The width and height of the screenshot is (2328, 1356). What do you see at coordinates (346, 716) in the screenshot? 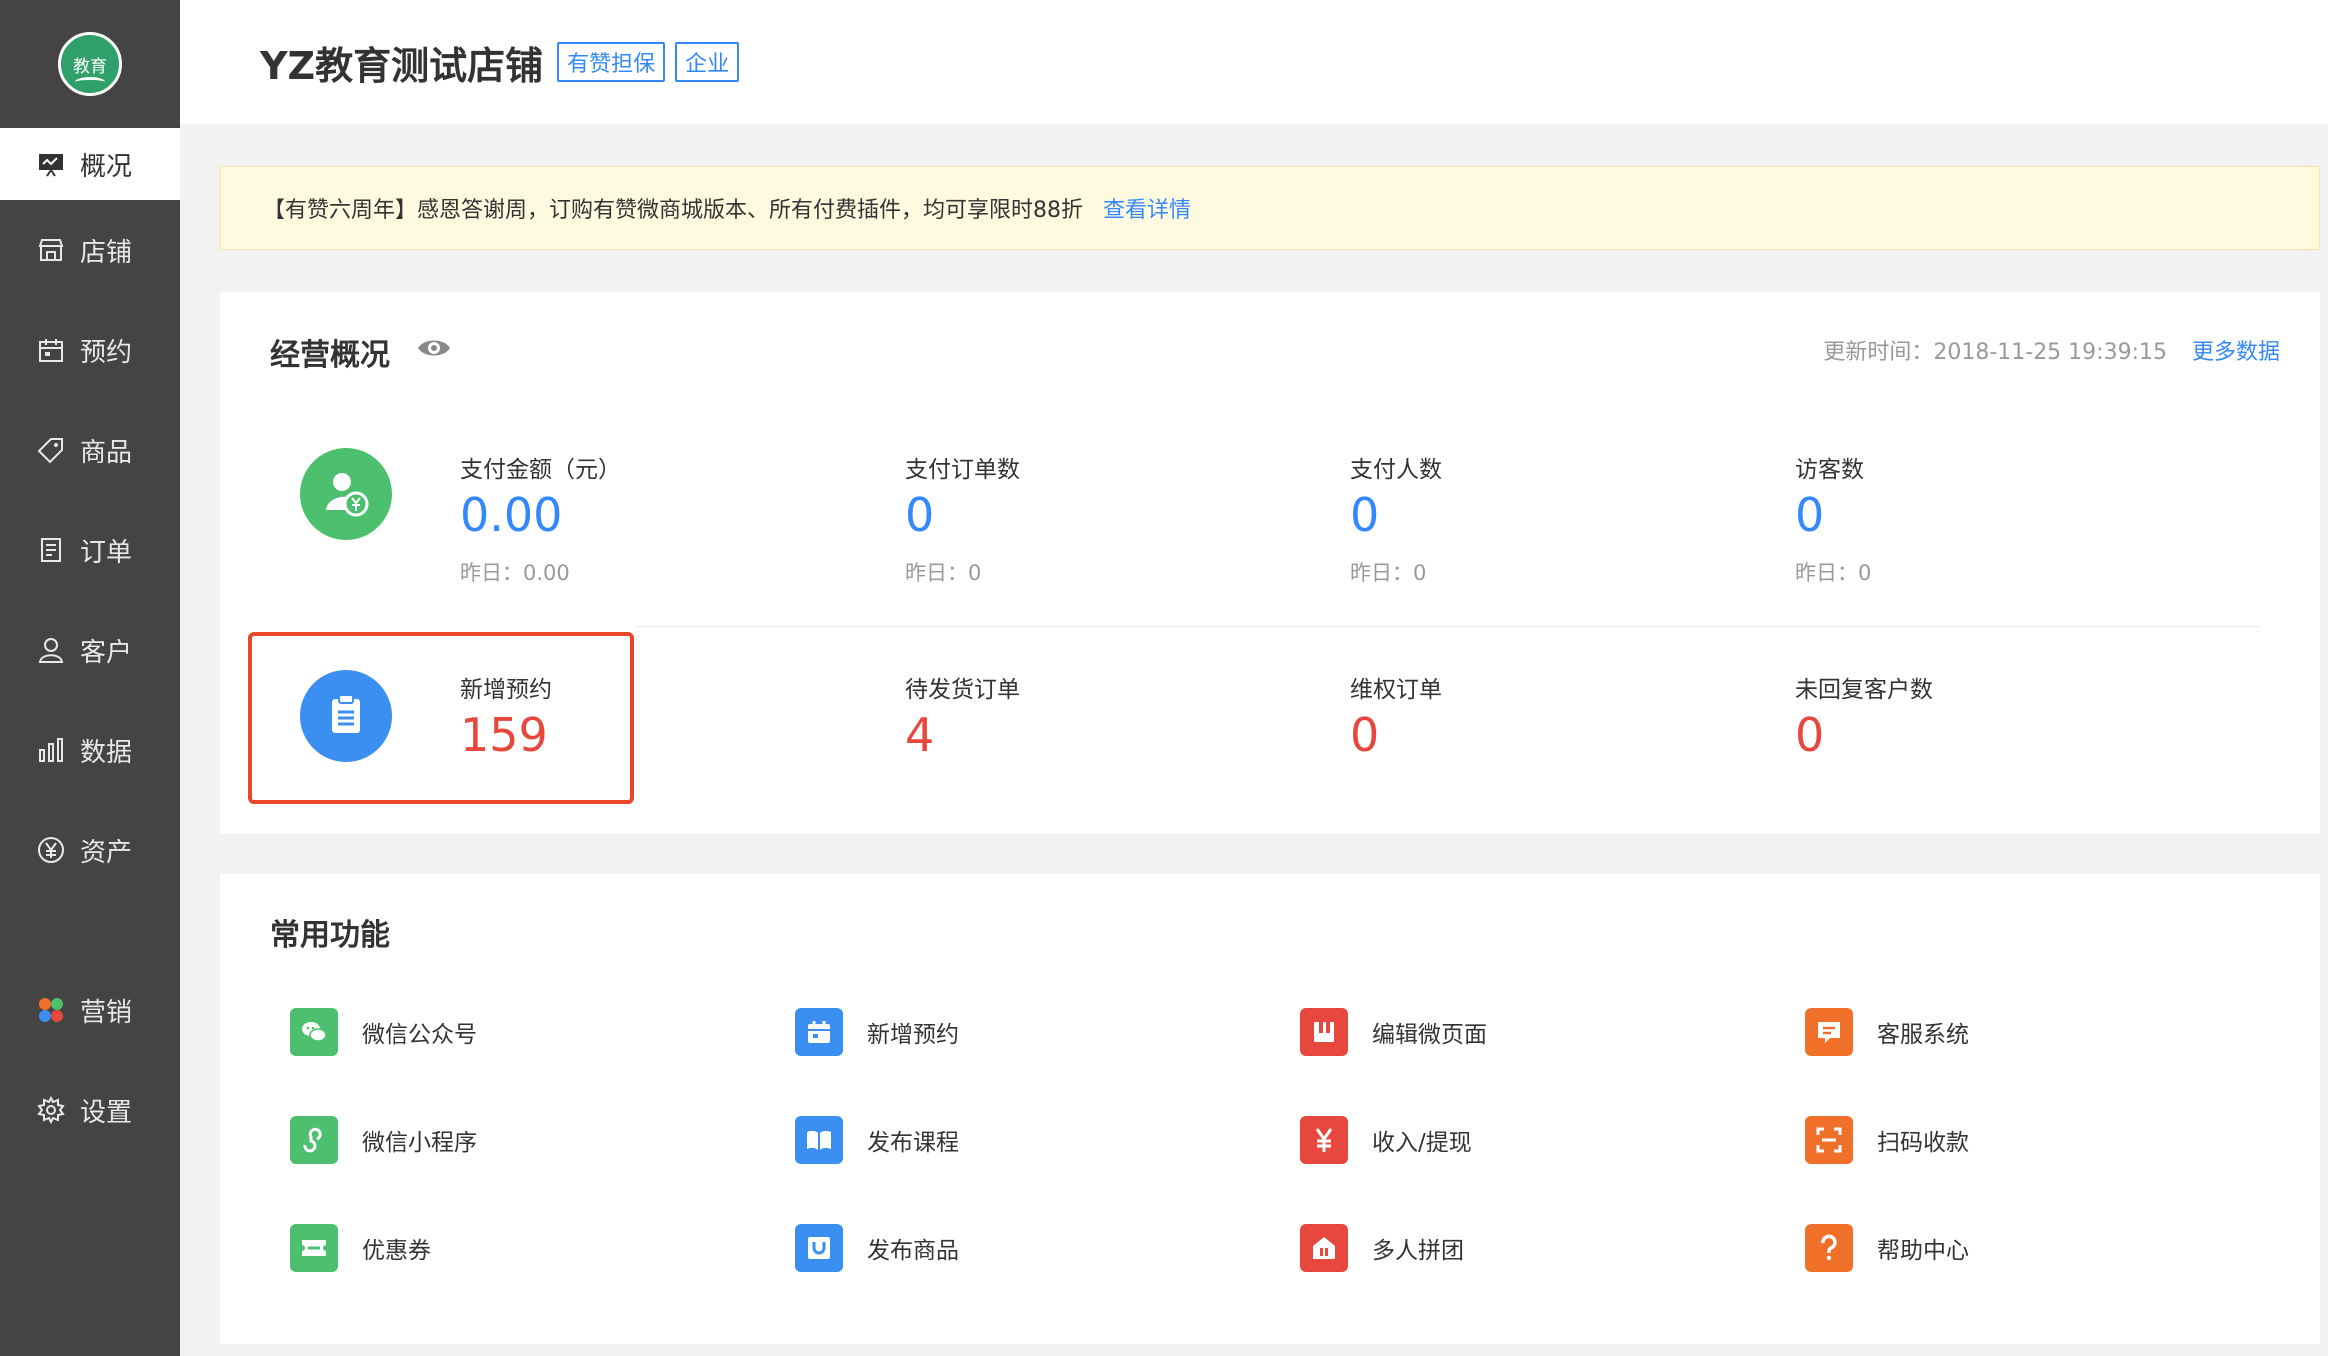
I see `clipboard-icon` at bounding box center [346, 716].